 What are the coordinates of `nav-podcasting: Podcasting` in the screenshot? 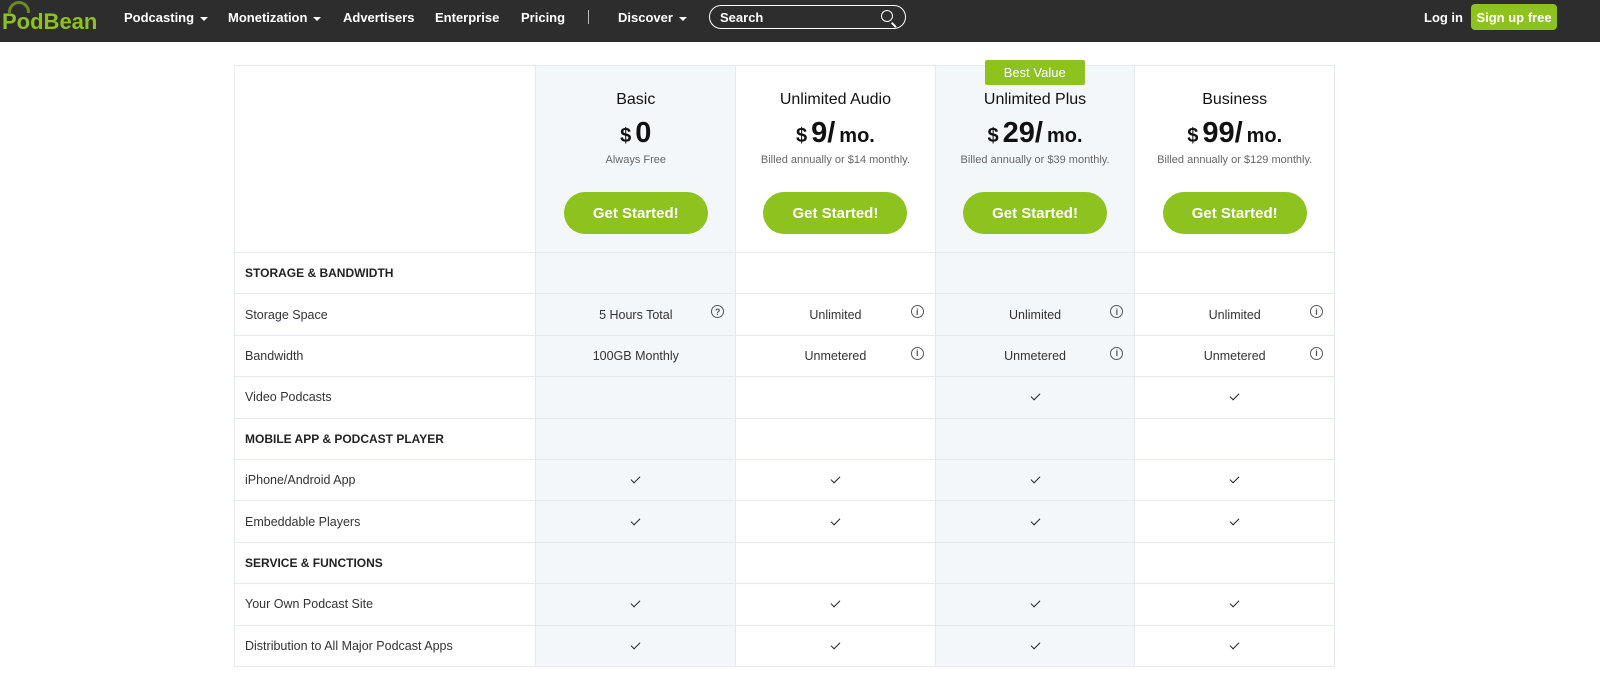 It's located at (166, 17).